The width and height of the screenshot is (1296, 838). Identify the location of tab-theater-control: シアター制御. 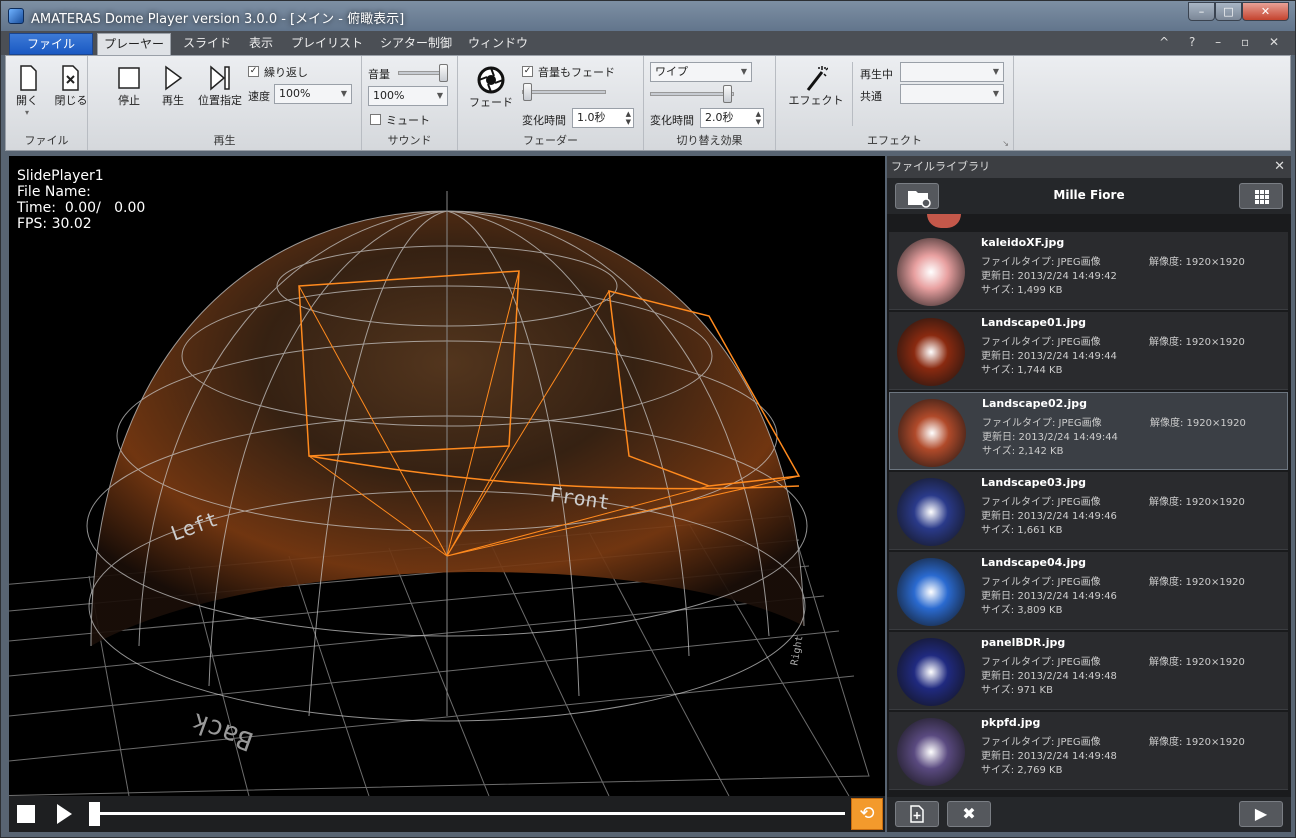
(416, 44).